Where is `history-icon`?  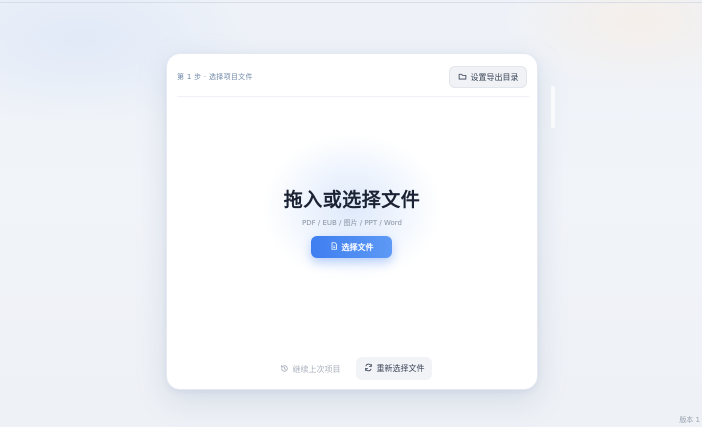
history-icon is located at coordinates (284, 369).